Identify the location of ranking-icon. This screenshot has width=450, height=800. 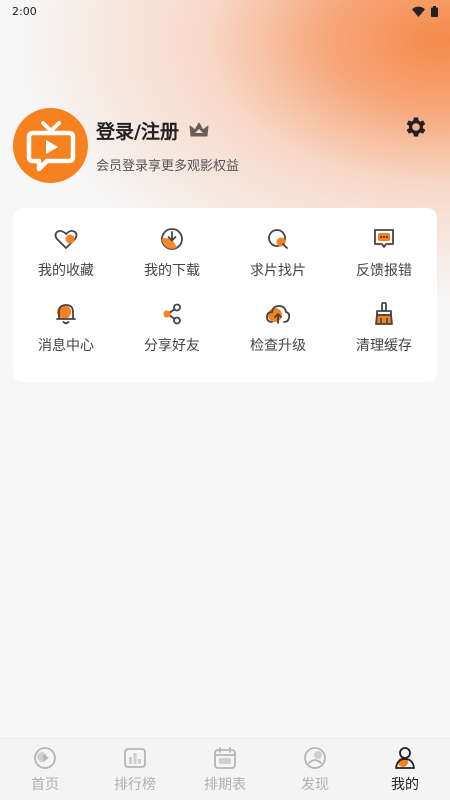
(135, 758).